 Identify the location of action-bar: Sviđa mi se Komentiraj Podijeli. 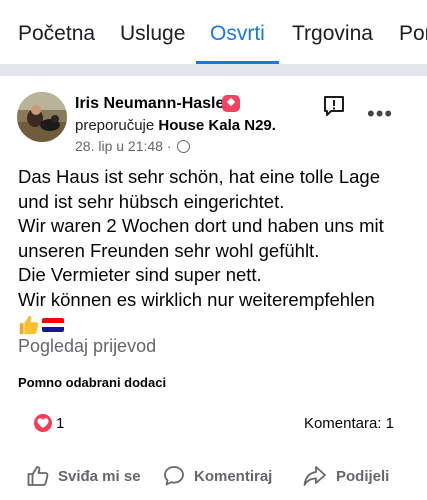
(213, 476).